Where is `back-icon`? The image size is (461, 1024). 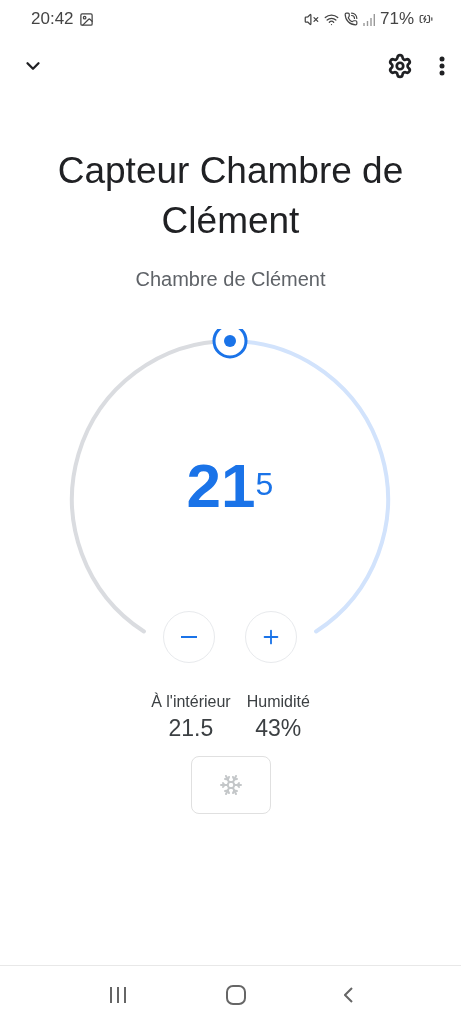
back-icon is located at coordinates (348, 995).